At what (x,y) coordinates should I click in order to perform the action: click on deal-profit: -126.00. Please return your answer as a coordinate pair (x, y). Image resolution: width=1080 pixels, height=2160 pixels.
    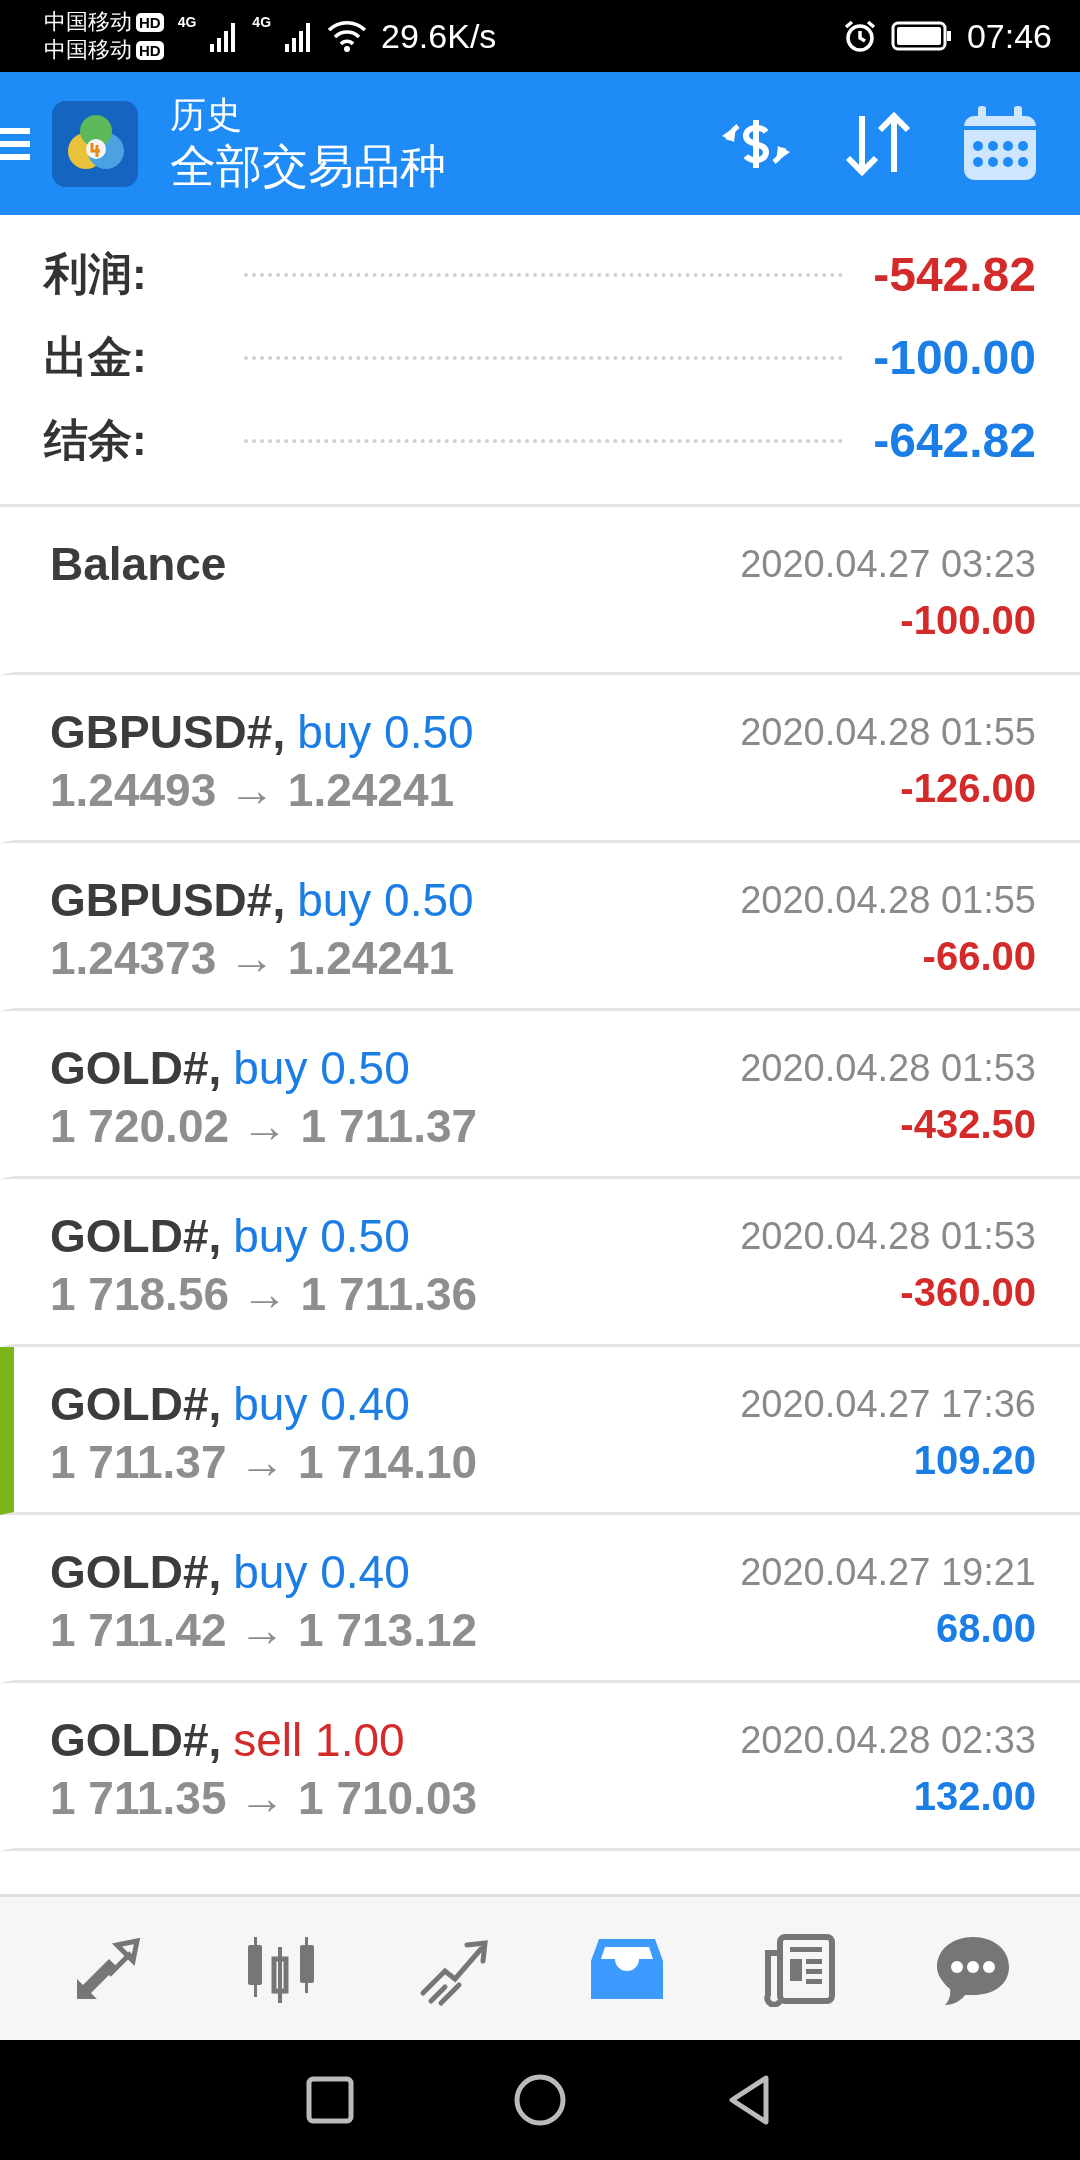
    Looking at the image, I should click on (968, 788).